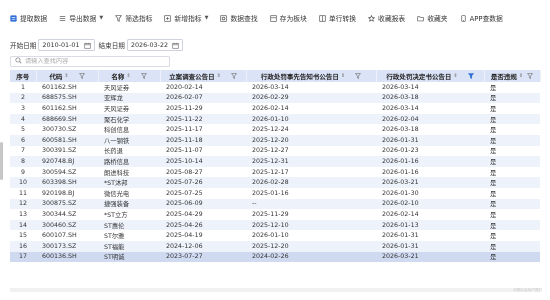 The image size is (550, 300). What do you see at coordinates (67, 87) in the screenshot?
I see `cell-code: 601162.SH` at bounding box center [67, 87].